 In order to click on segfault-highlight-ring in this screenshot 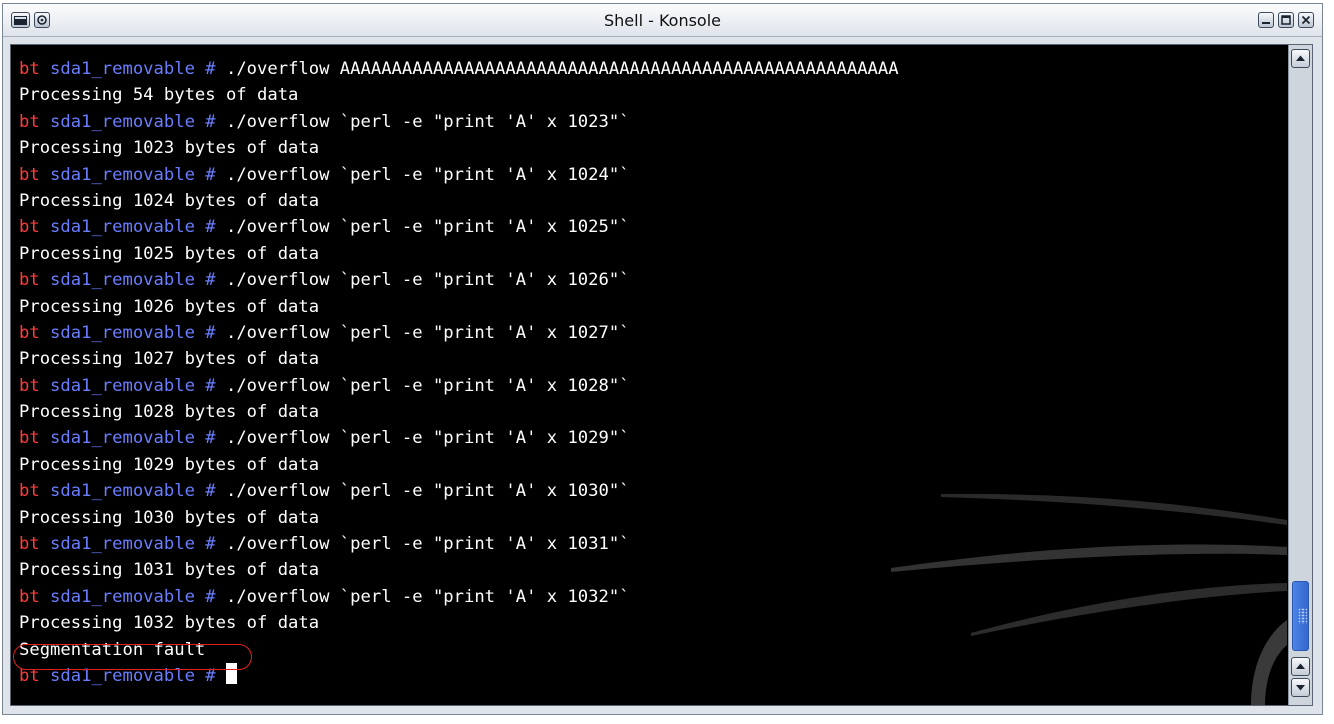, I will do `click(132, 657)`.